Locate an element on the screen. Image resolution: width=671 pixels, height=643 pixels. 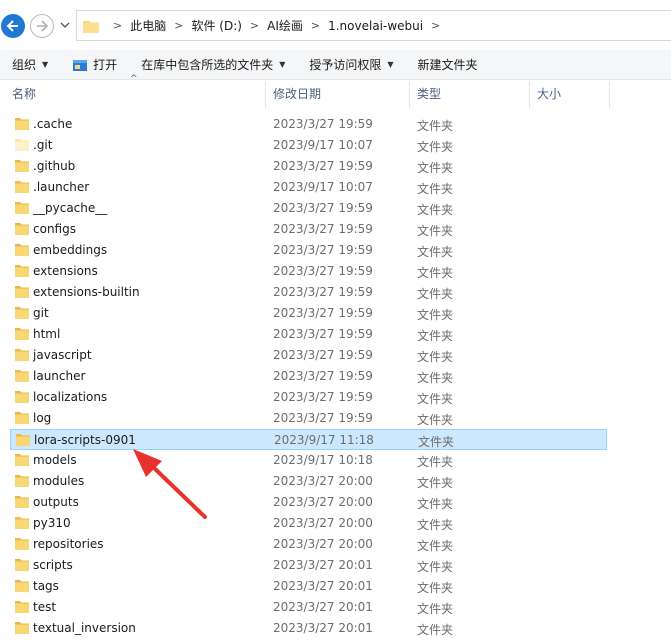
breadcrumb-this-pc: 此电脑 is located at coordinates (148, 25).